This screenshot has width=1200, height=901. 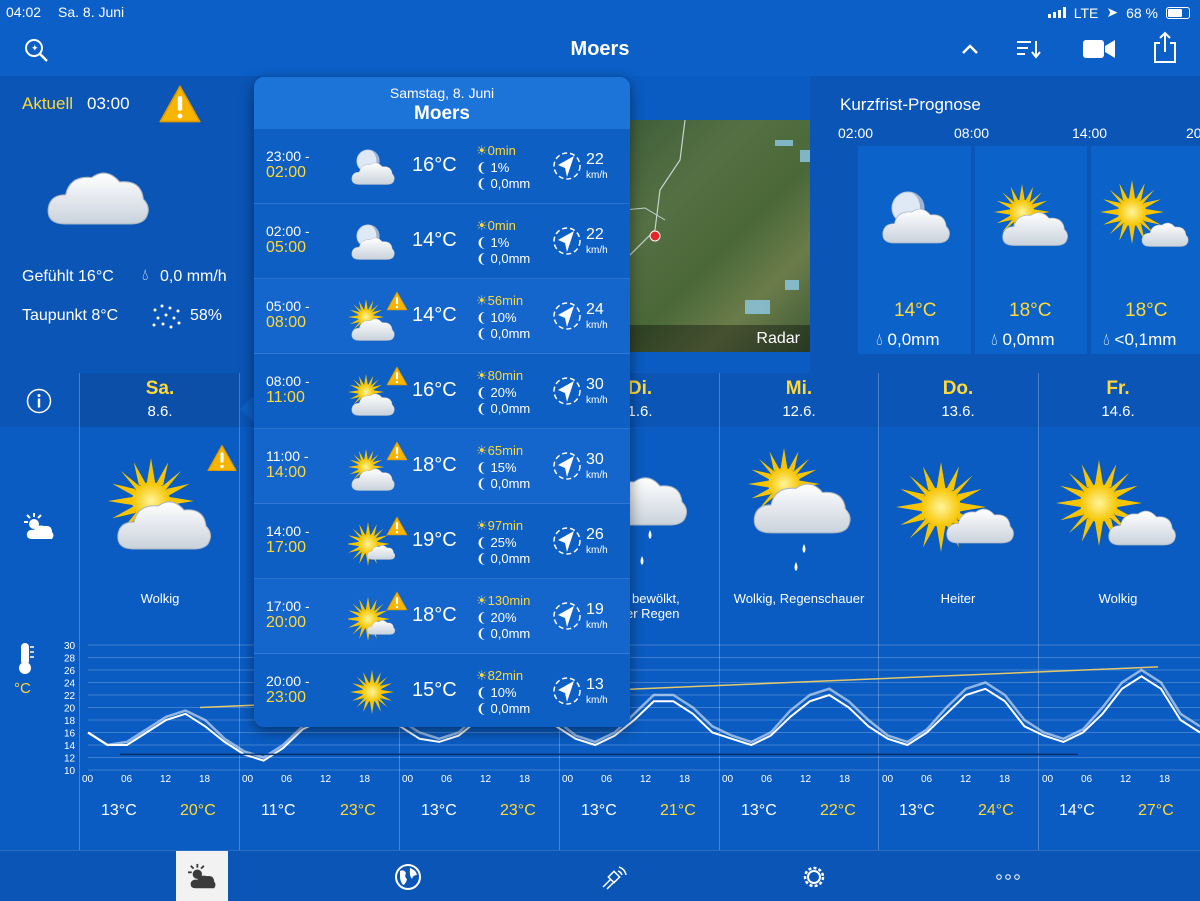 I want to click on day-high-temp: 21°C, so click(x=678, y=810).